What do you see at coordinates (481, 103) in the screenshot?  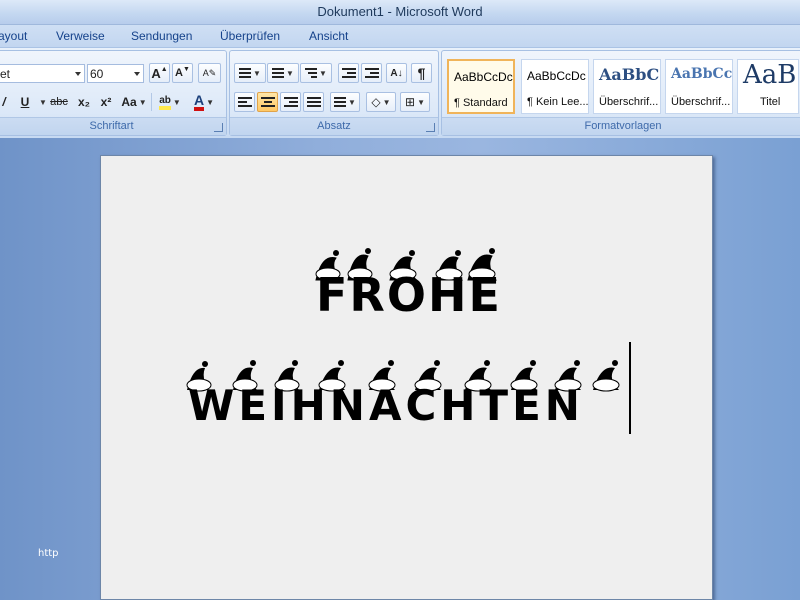 I see `style-name: ¶ Standard` at bounding box center [481, 103].